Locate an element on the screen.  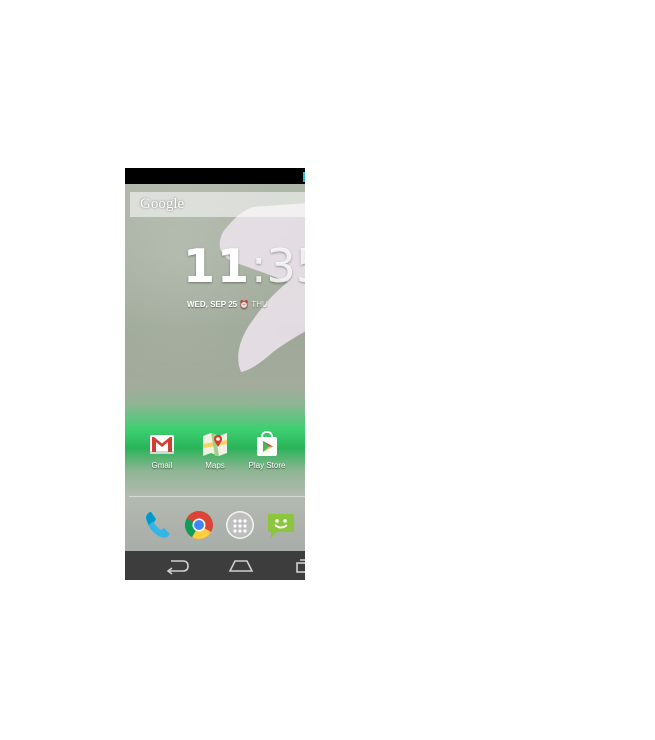
app-play-store: Play Store is located at coordinates (267, 450).